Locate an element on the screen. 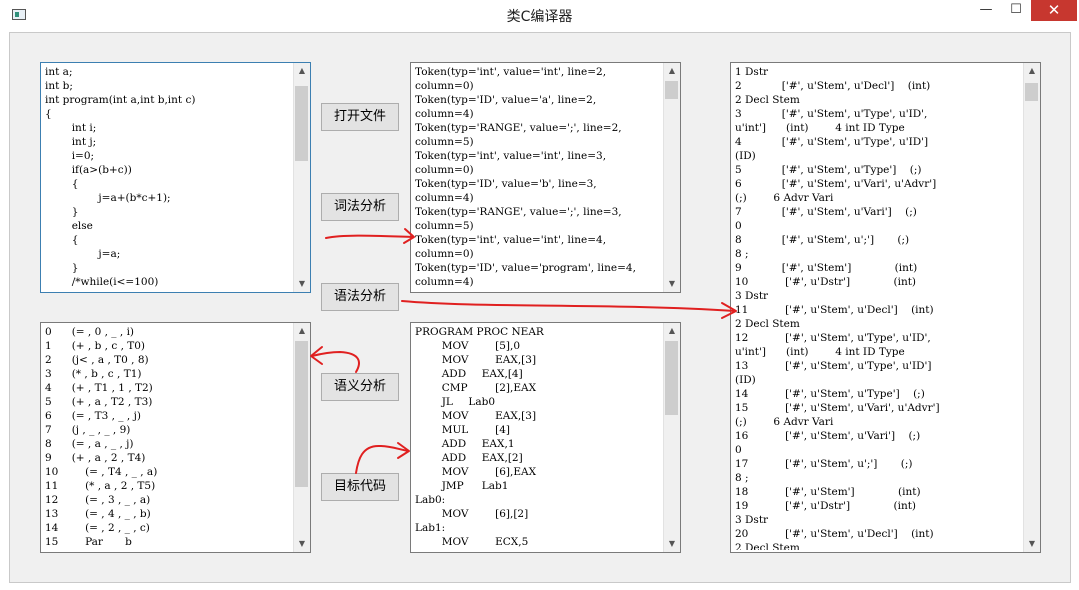 This screenshot has height=590, width=1079. semantic-analysis-button: 语义分析 is located at coordinates (360, 387).